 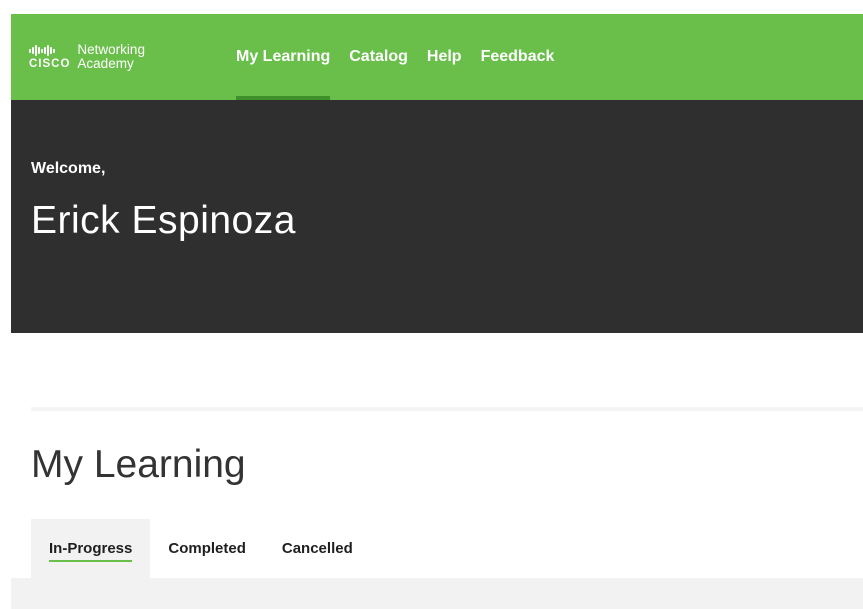 I want to click on user-name: Erick Espinoza, so click(x=163, y=220).